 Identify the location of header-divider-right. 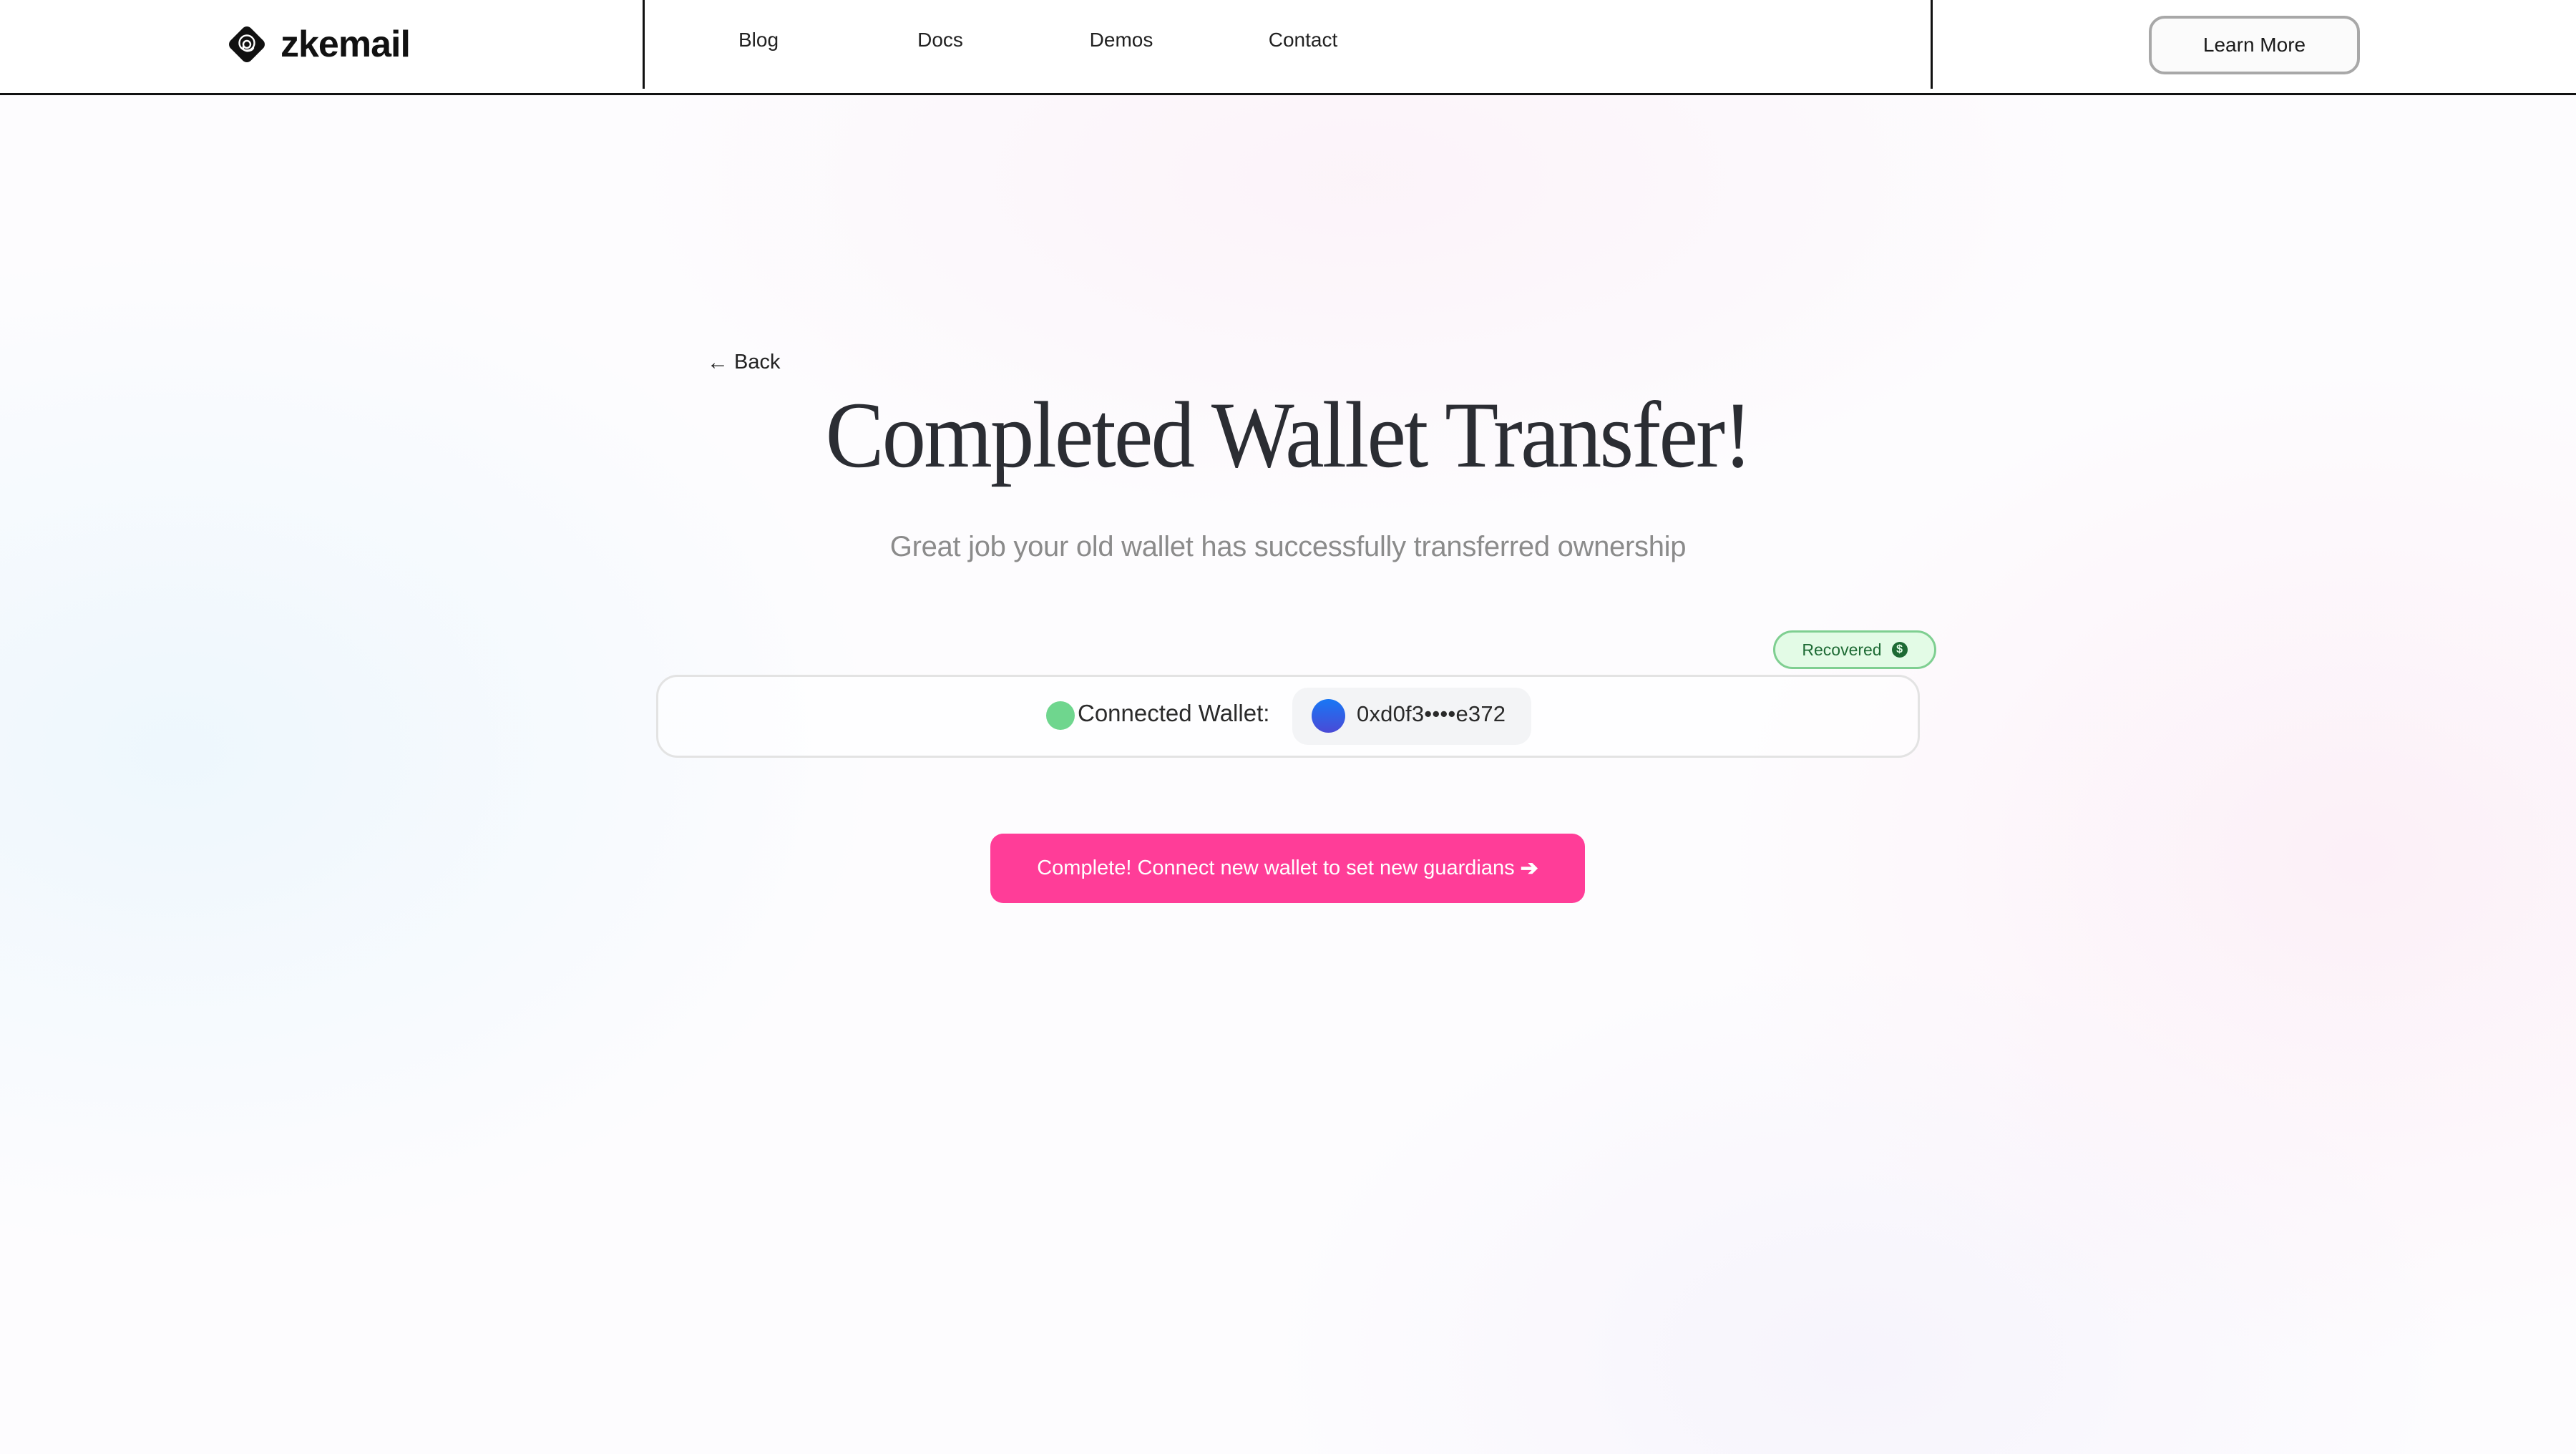
(1932, 44).